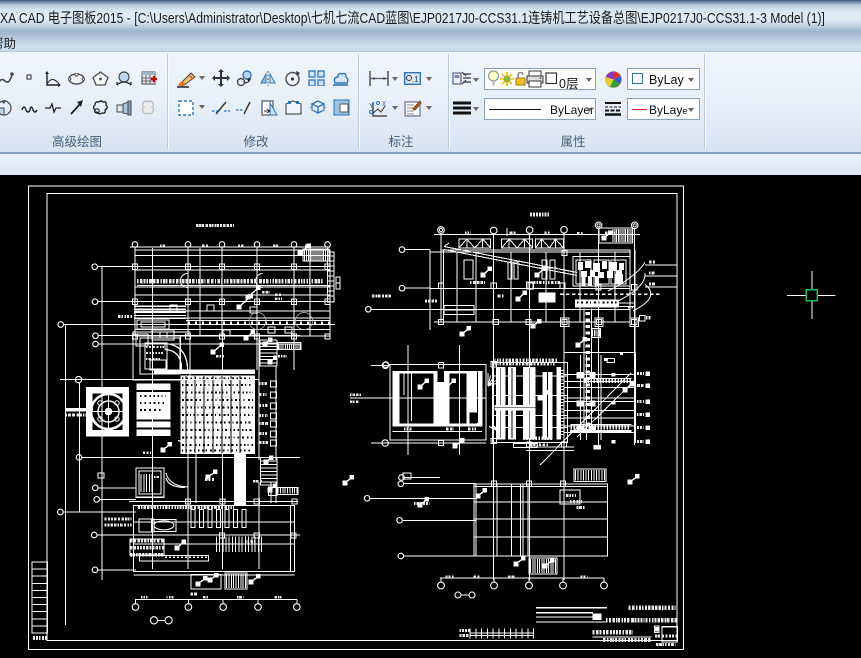 This screenshot has height=658, width=861. I want to click on svg-text: Y, so click(371, 106).